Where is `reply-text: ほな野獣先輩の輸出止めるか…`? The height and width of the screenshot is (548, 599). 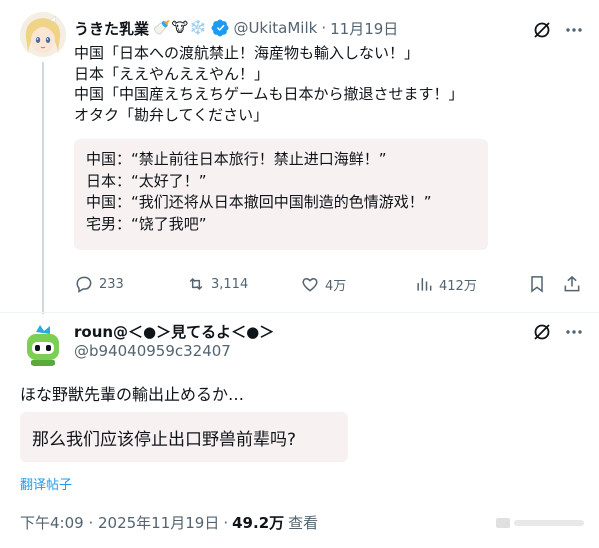
reply-text: ほな野獣先輩の輸出止めるか… is located at coordinates (132, 394).